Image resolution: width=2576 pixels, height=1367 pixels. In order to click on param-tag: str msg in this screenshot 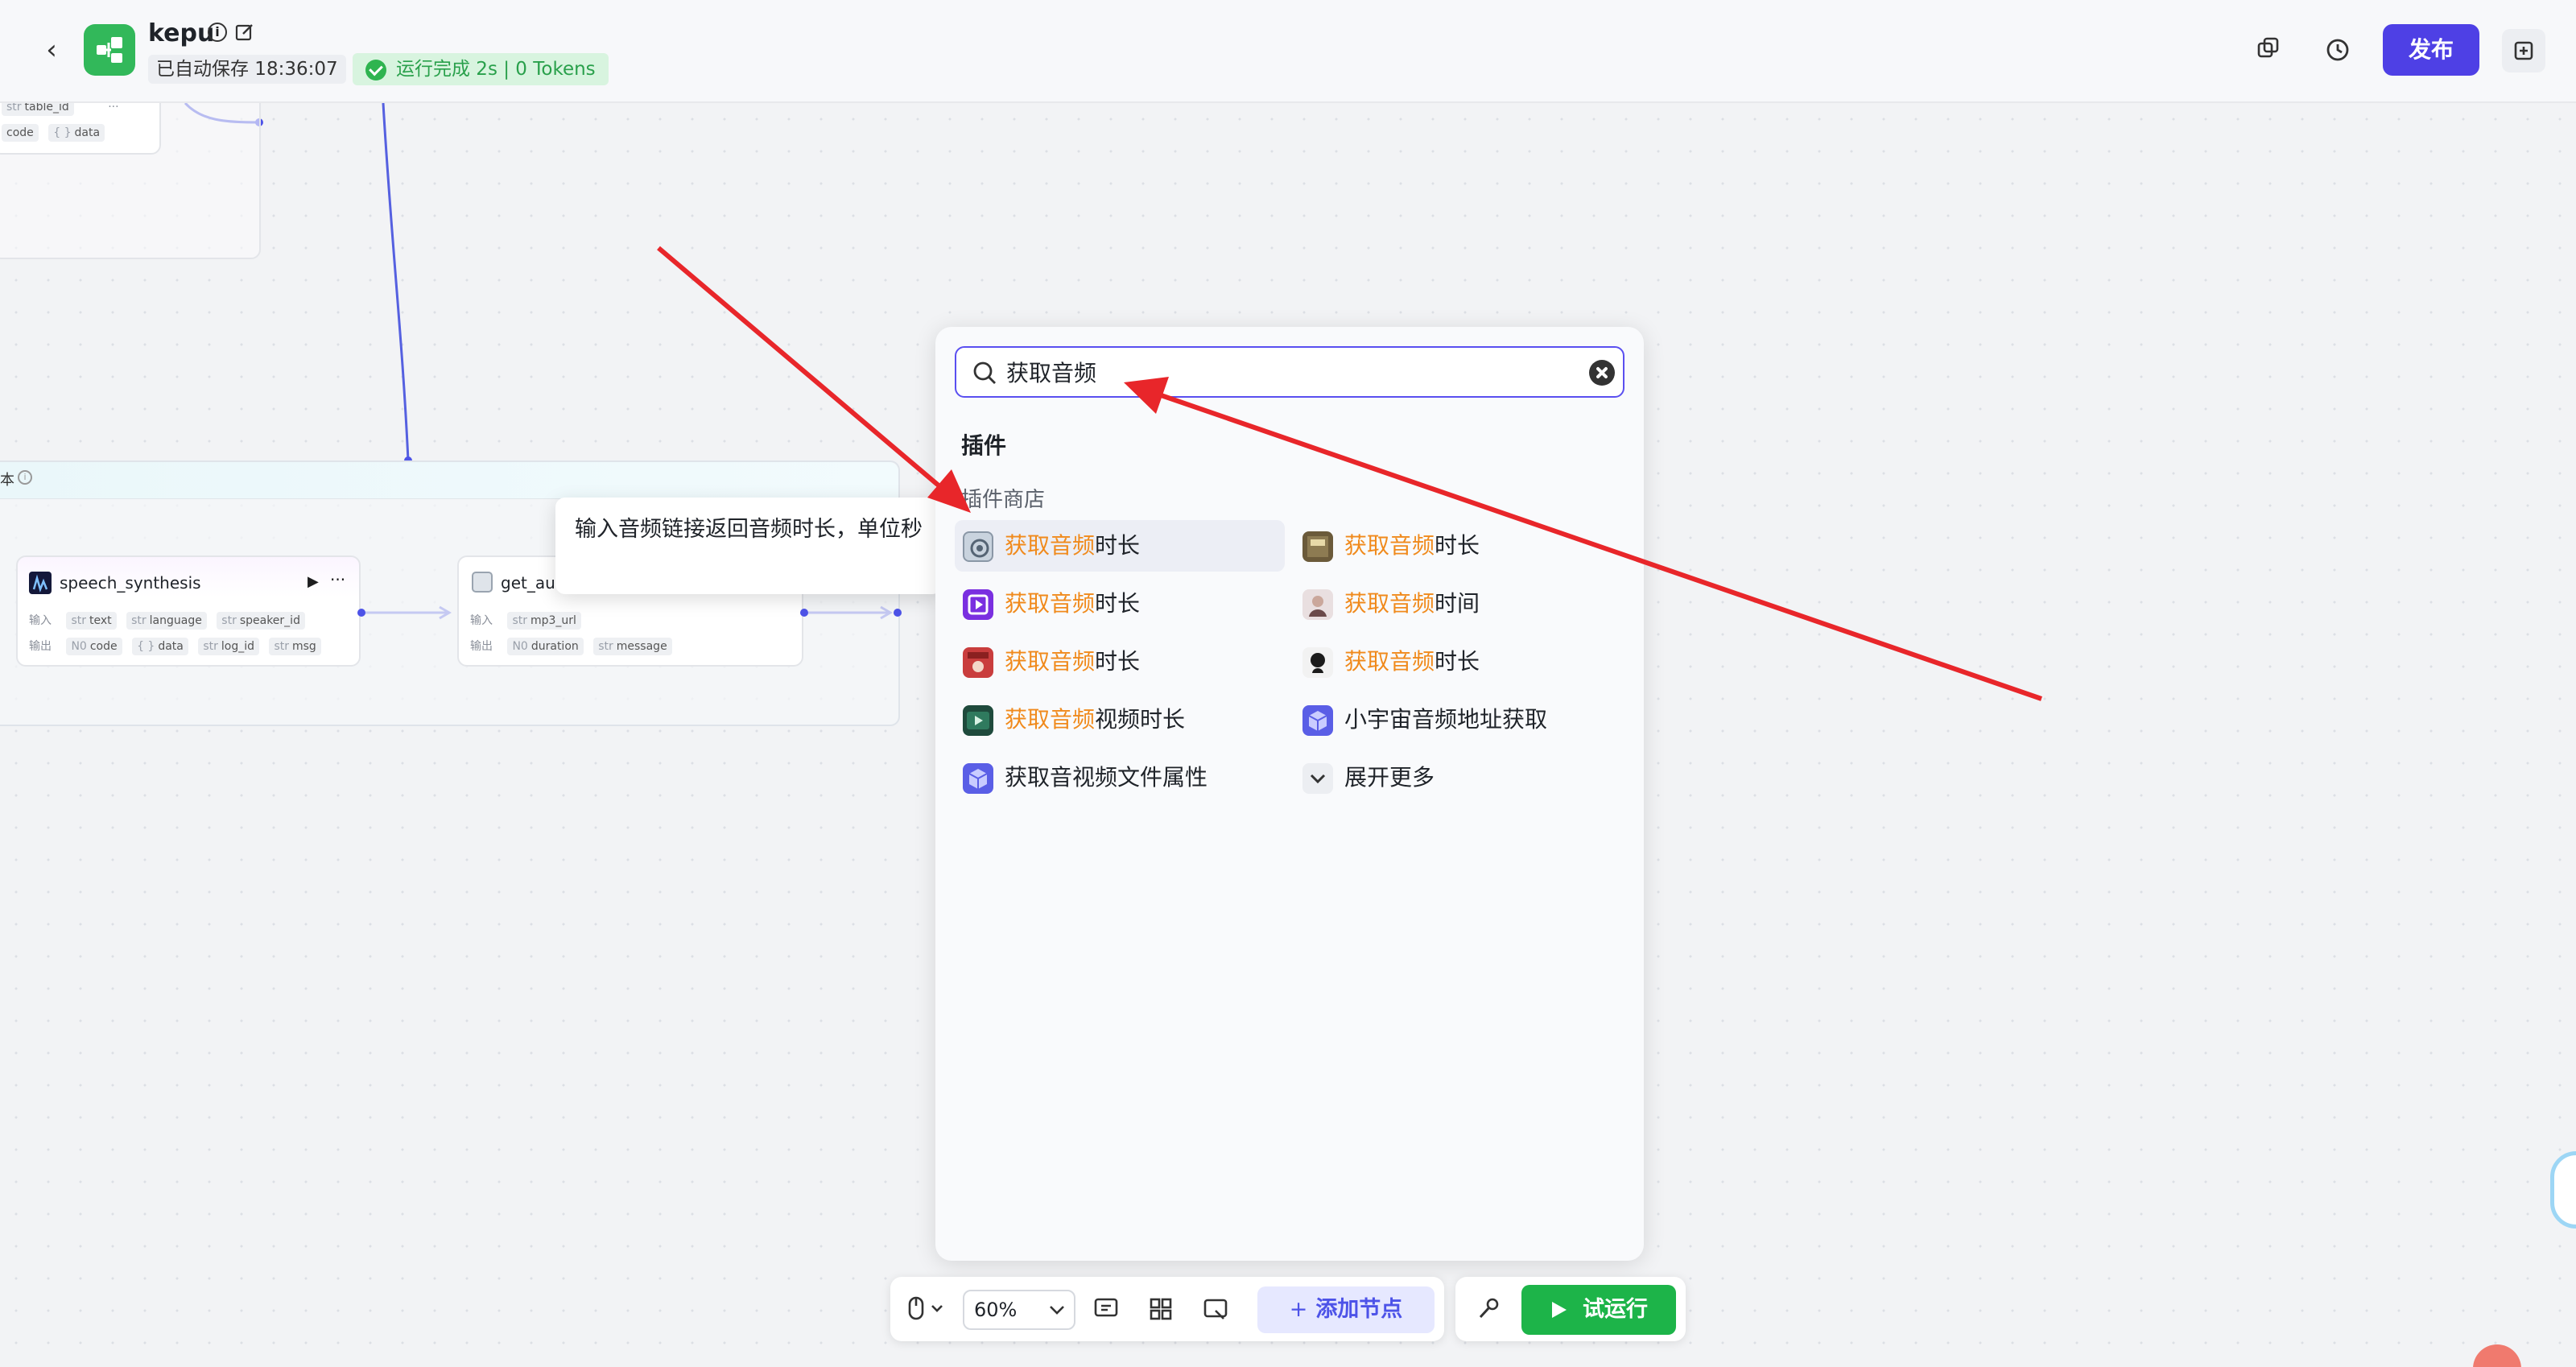, I will do `click(295, 646)`.